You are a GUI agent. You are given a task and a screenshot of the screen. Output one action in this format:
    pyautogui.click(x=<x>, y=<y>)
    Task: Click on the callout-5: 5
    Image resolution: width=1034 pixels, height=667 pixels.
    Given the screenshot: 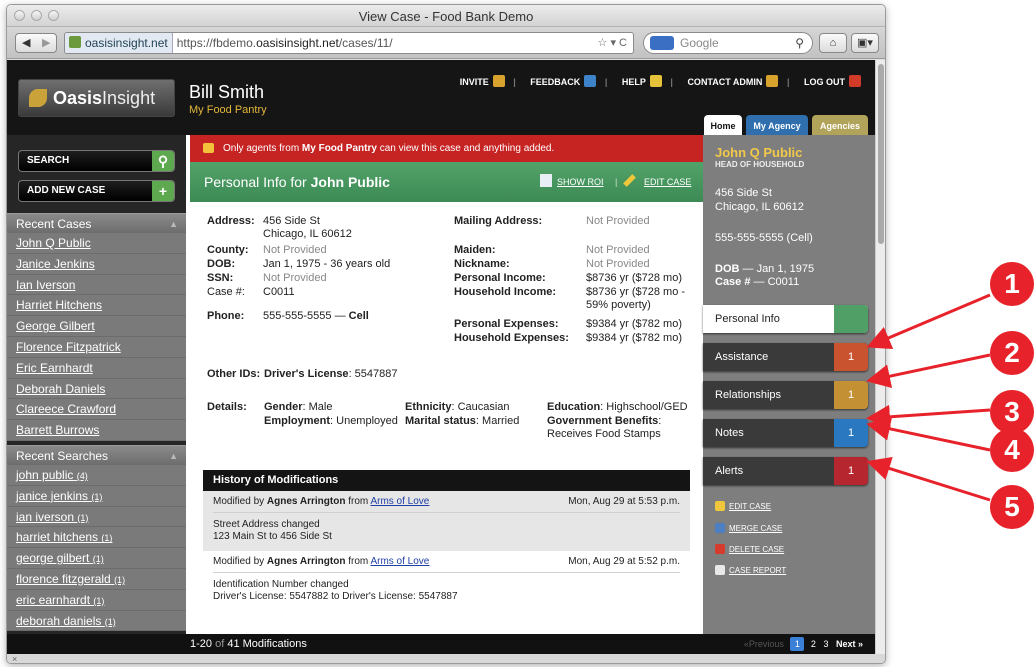 What is the action you would take?
    pyautogui.click(x=1012, y=507)
    